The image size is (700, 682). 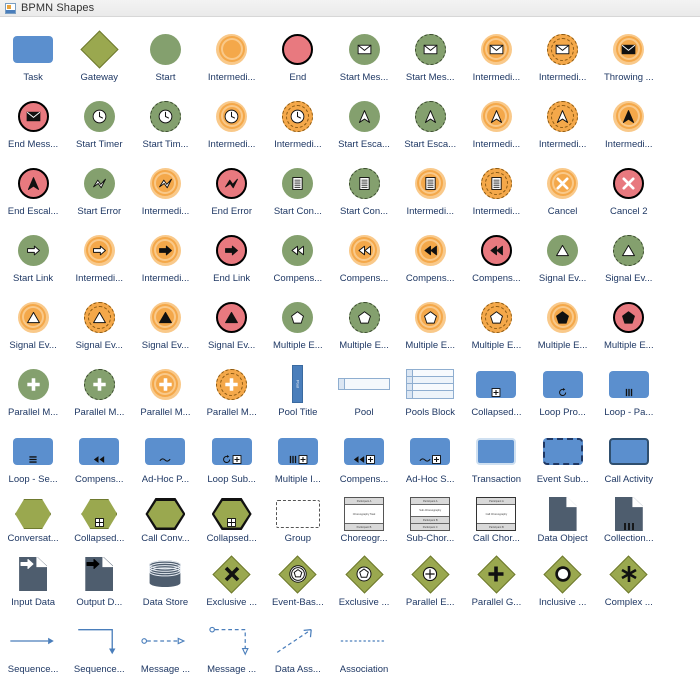 I want to click on shape-item-pool-title: Pool Pool Title, so click(x=298, y=391).